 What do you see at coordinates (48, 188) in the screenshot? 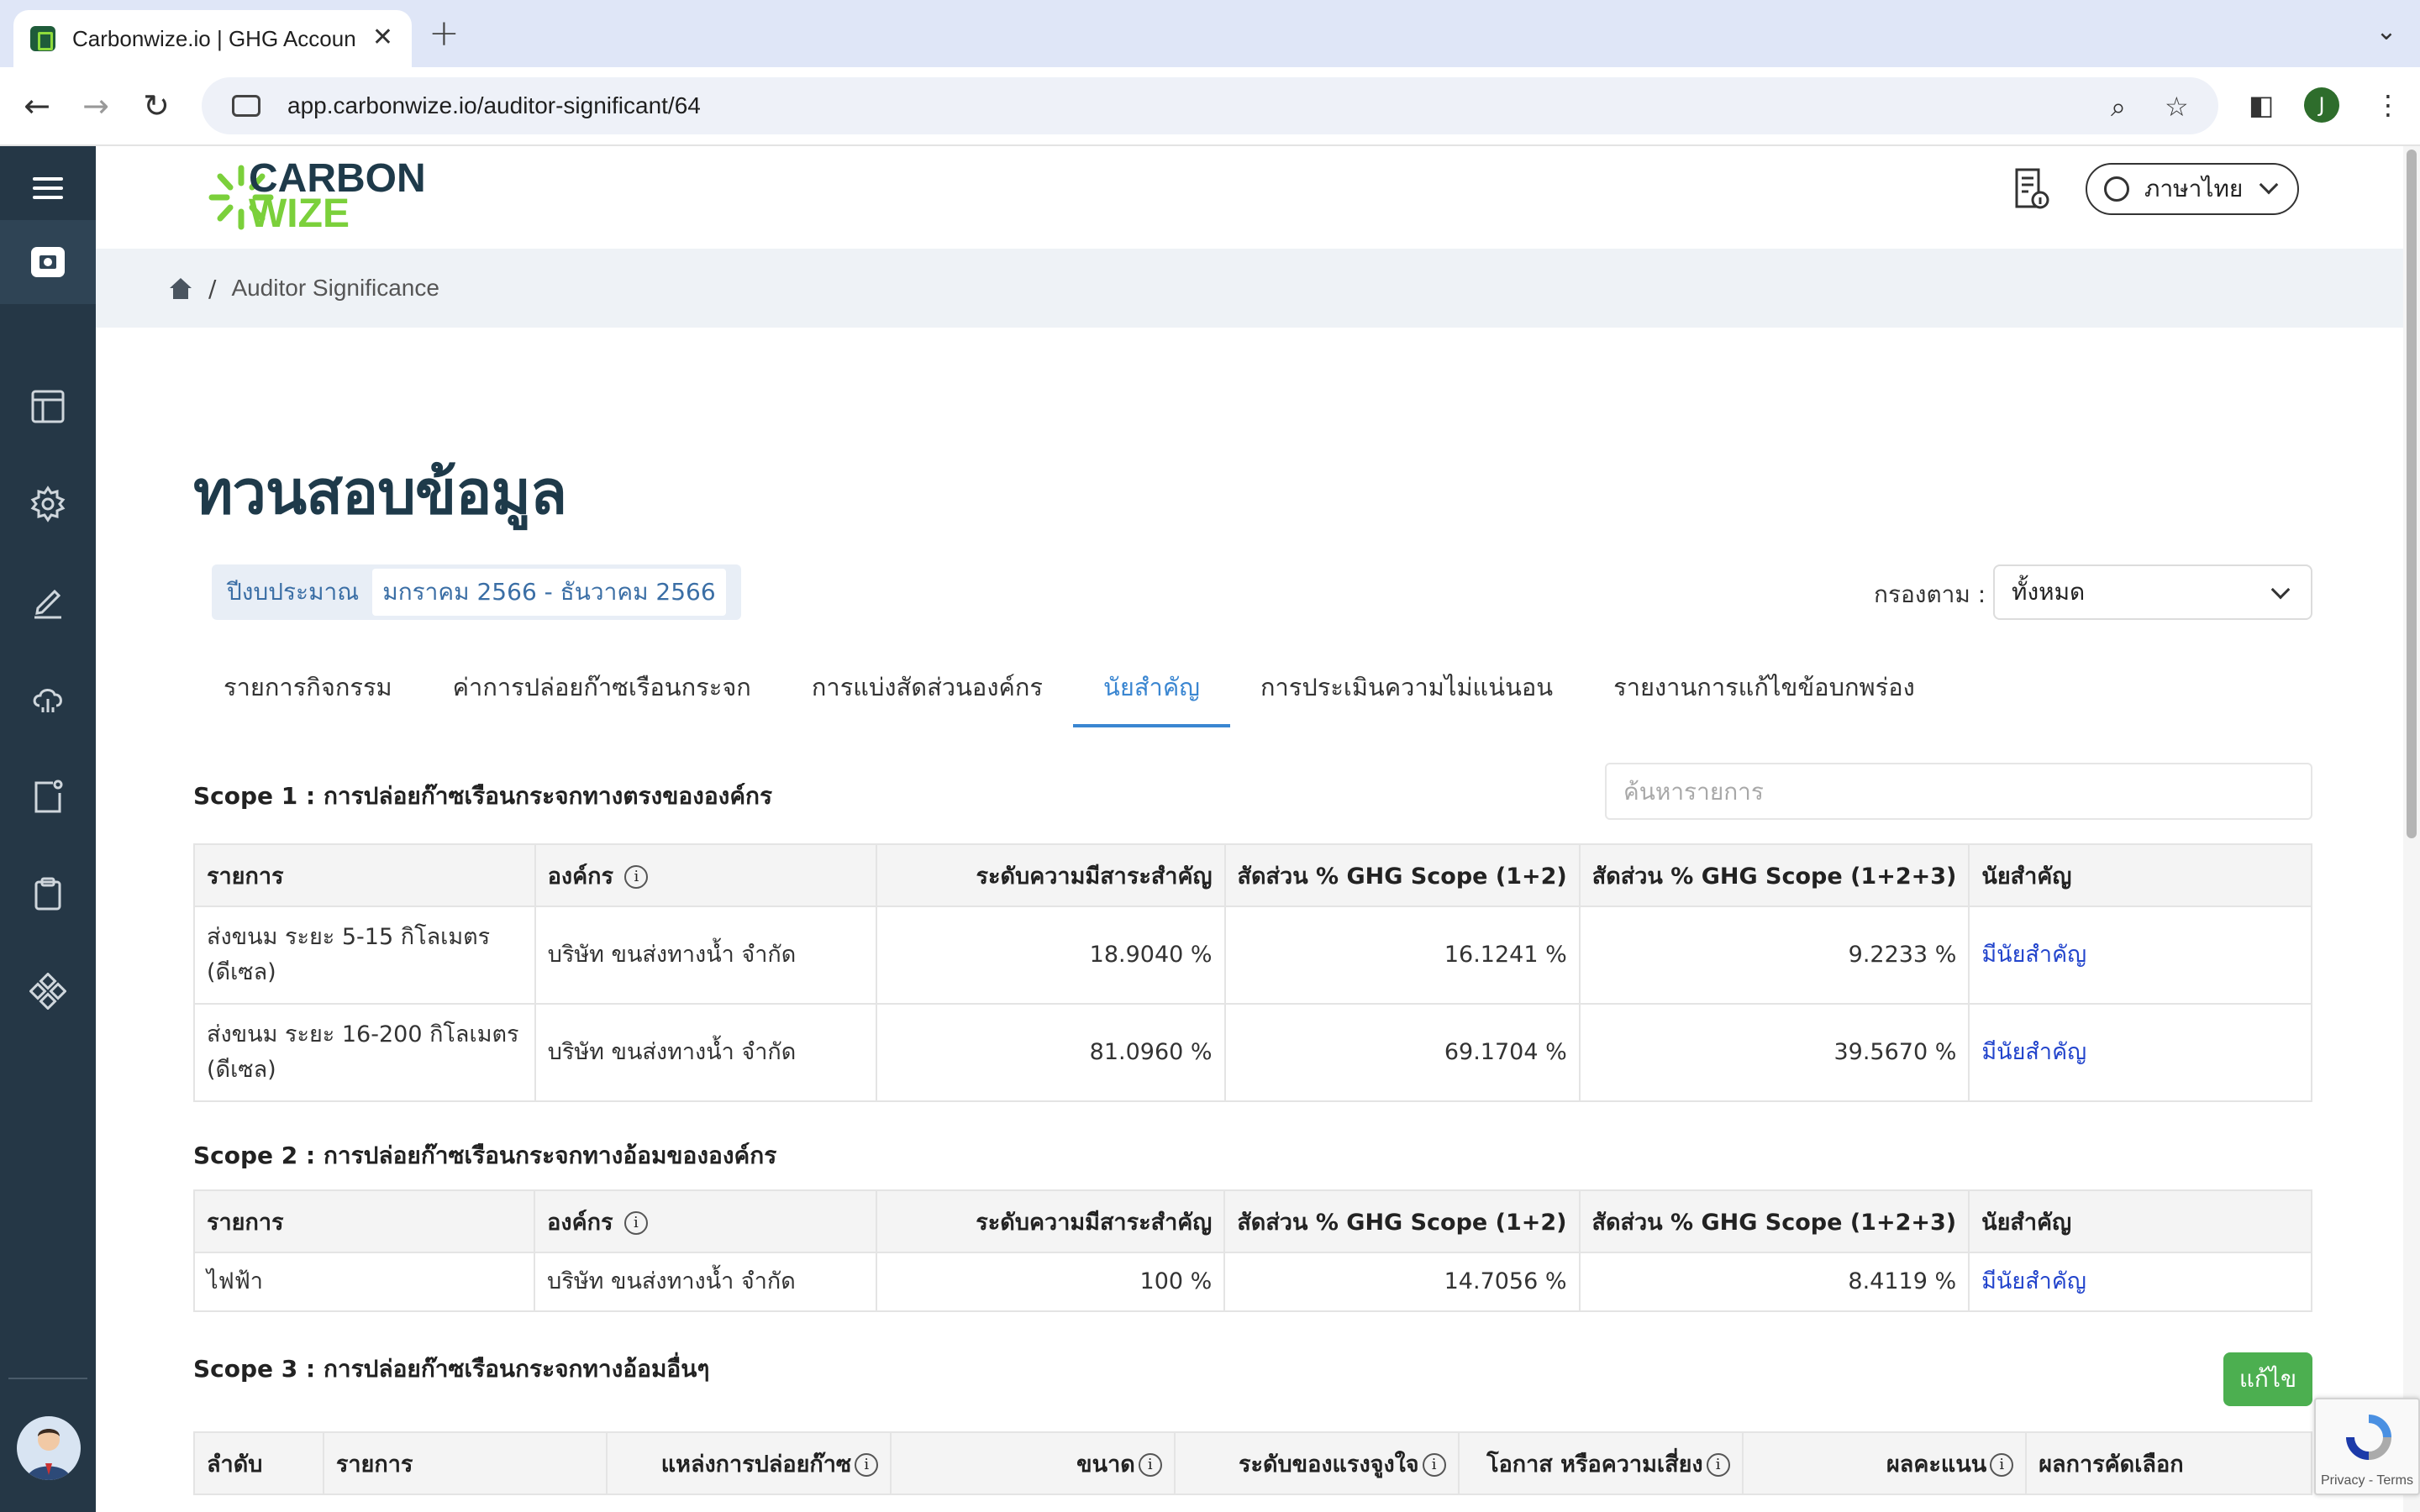
I see `hamburger-menu-button` at bounding box center [48, 188].